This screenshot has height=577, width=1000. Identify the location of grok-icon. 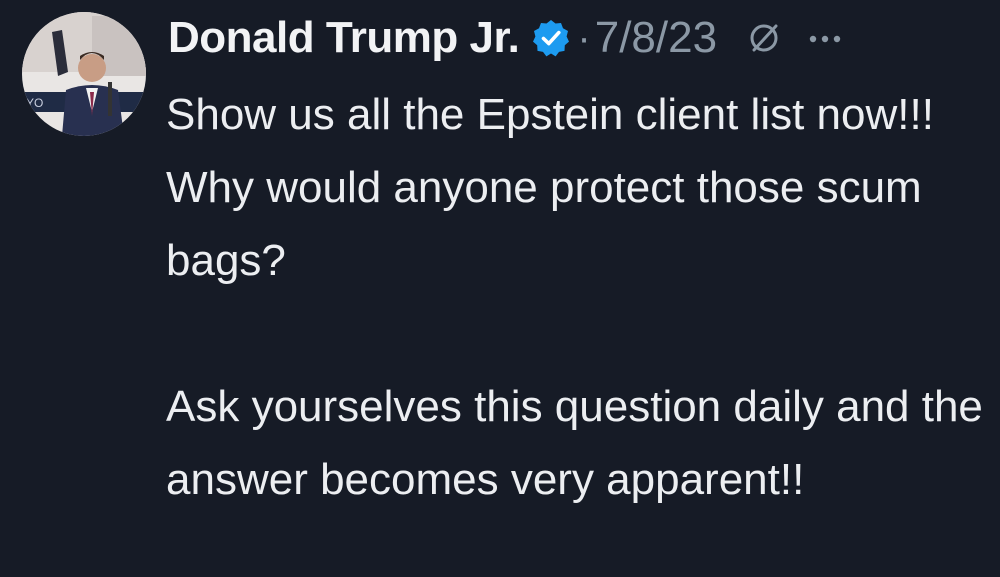
(764, 38).